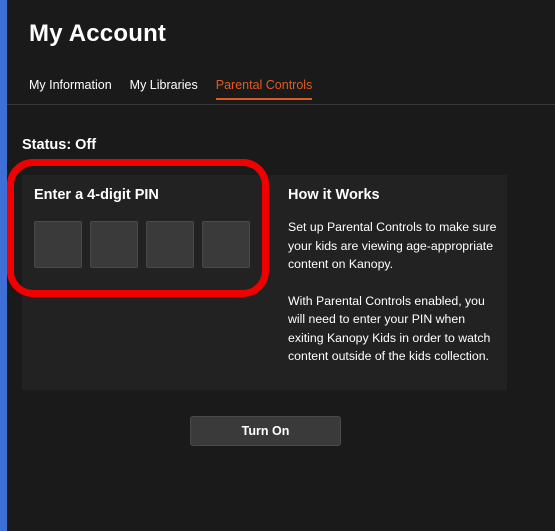  Describe the element at coordinates (334, 195) in the screenshot. I see `how-it-works-heading: How it Works` at that location.